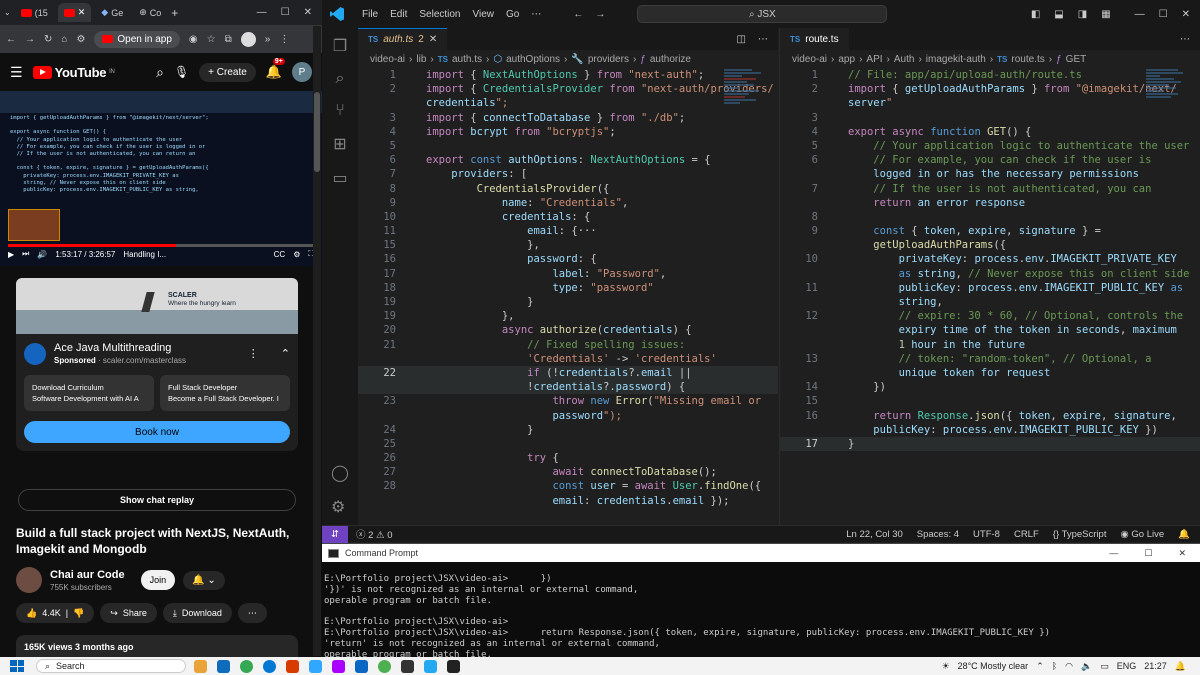 This screenshot has width=1200, height=675. What do you see at coordinates (280, 254) in the screenshot?
I see `captions-icon: CC` at bounding box center [280, 254].